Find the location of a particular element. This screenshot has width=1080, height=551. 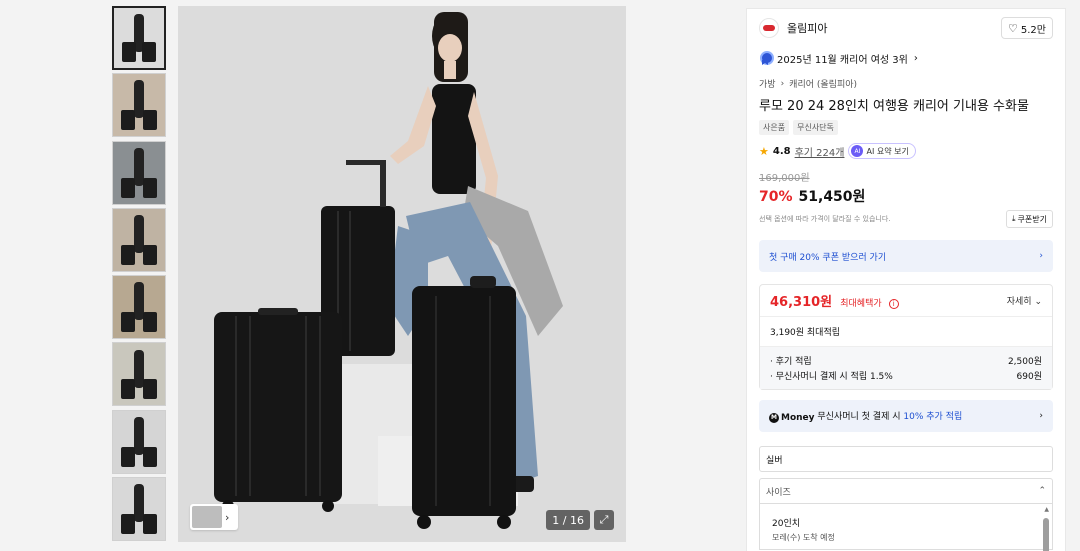

brand-link: 올림피아 is located at coordinates (793, 28).